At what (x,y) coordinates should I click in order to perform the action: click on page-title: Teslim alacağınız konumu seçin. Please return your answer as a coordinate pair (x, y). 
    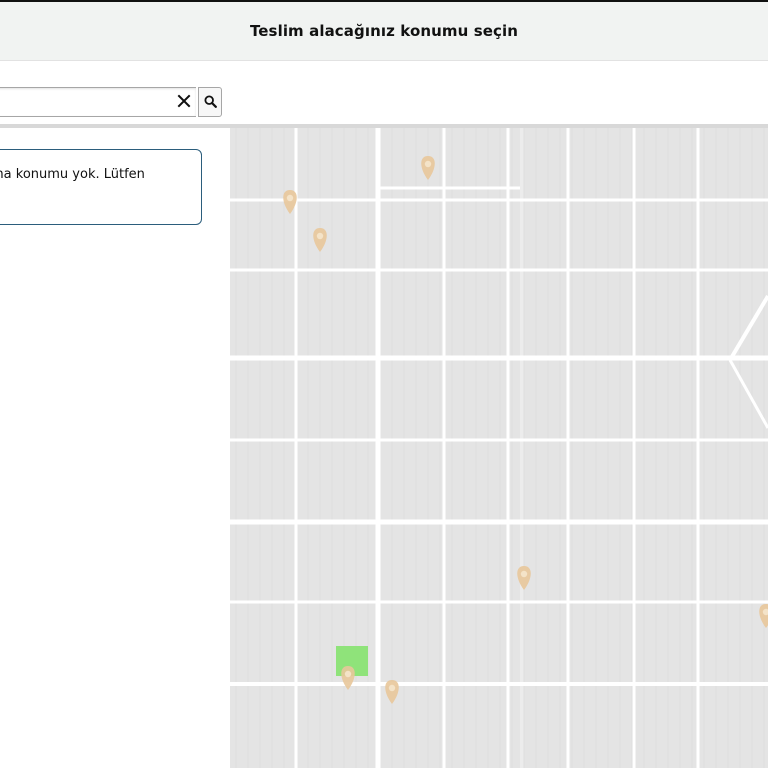
    Looking at the image, I should click on (384, 31).